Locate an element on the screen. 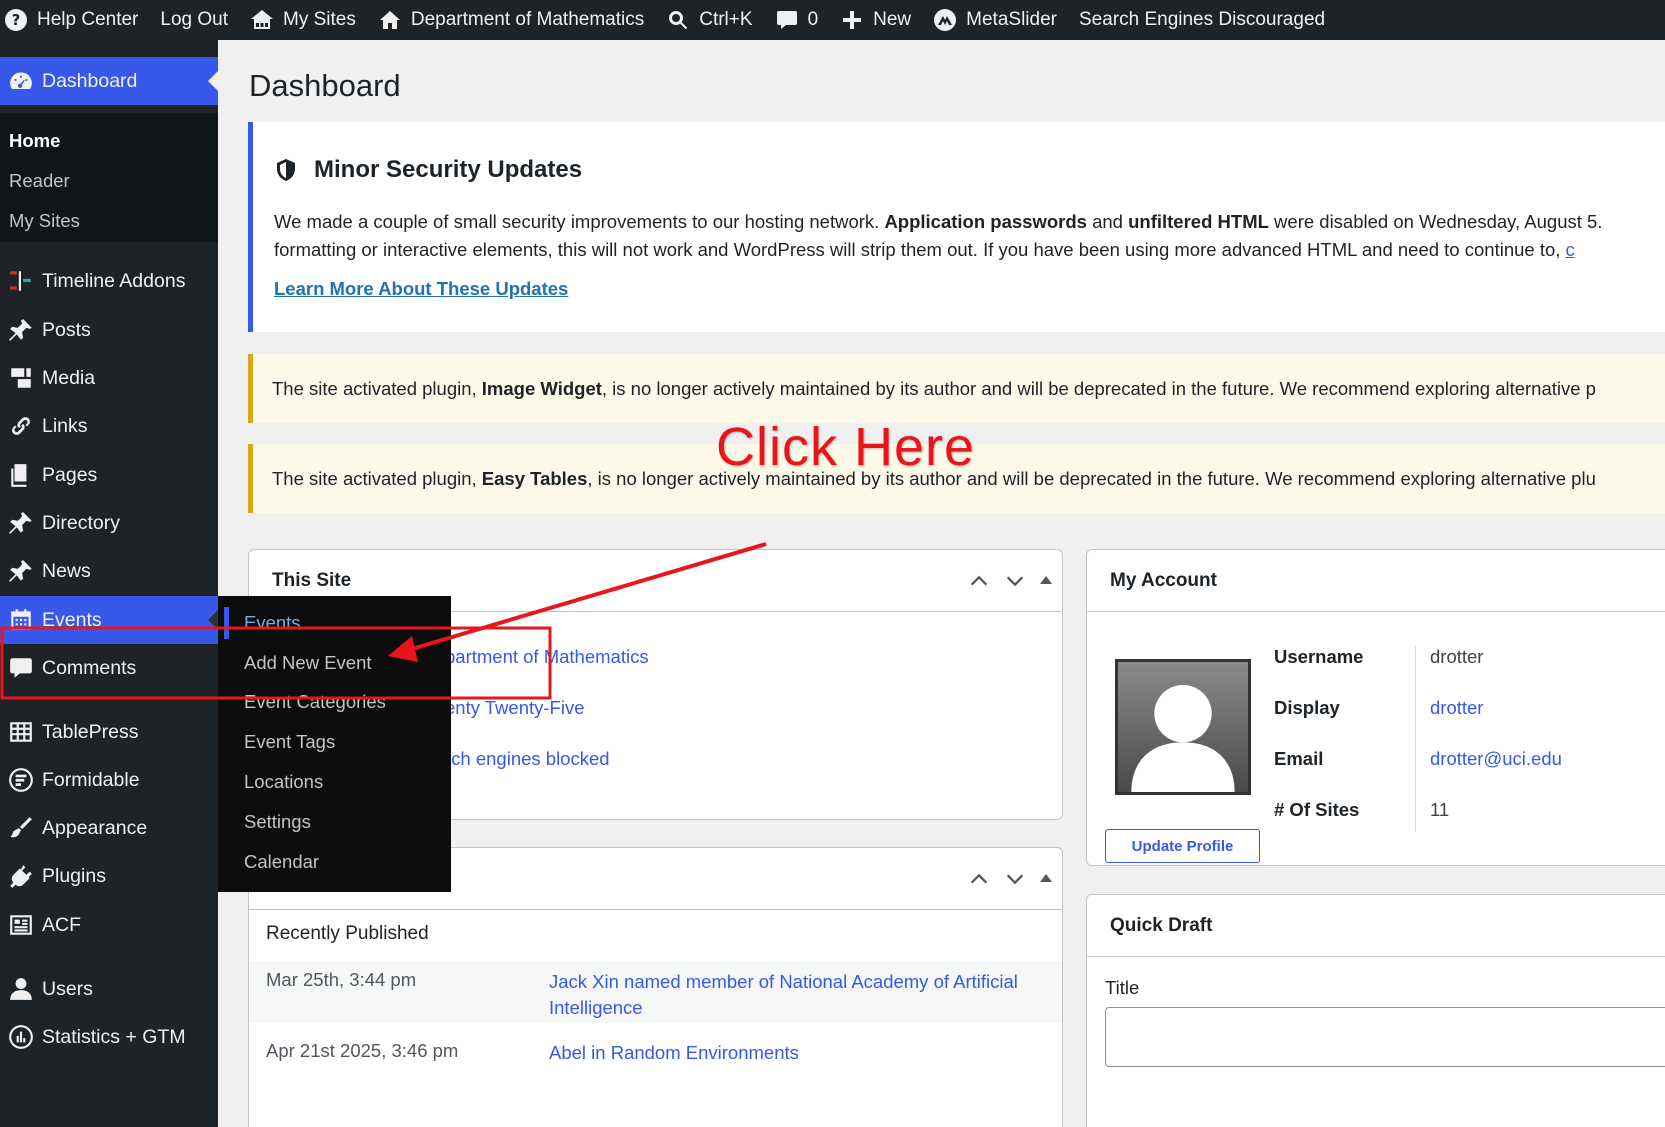  post-title-link: Abel in Random Environments is located at coordinates (794, 1053).